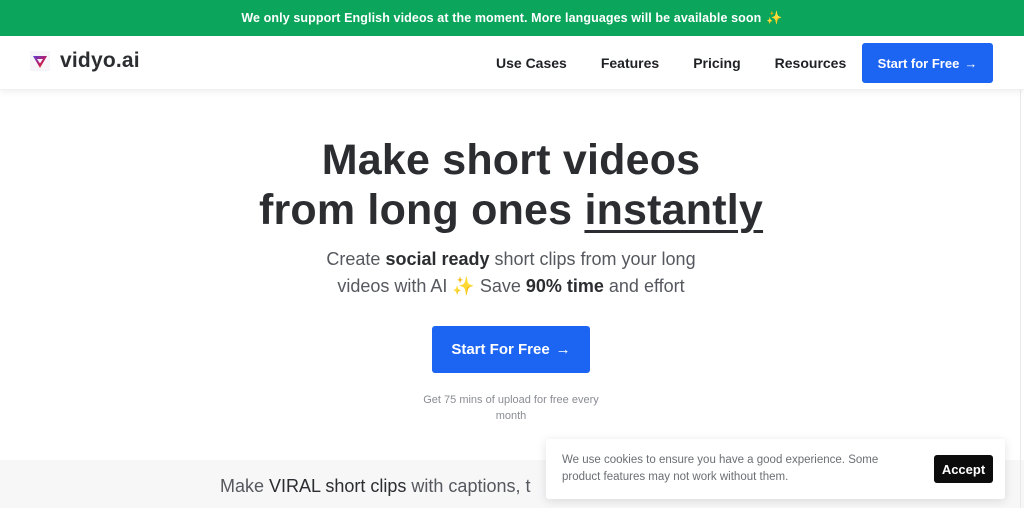 This screenshot has height=508, width=1024. Describe the element at coordinates (963, 469) in the screenshot. I see `accept-cookies-button: Accept` at that location.